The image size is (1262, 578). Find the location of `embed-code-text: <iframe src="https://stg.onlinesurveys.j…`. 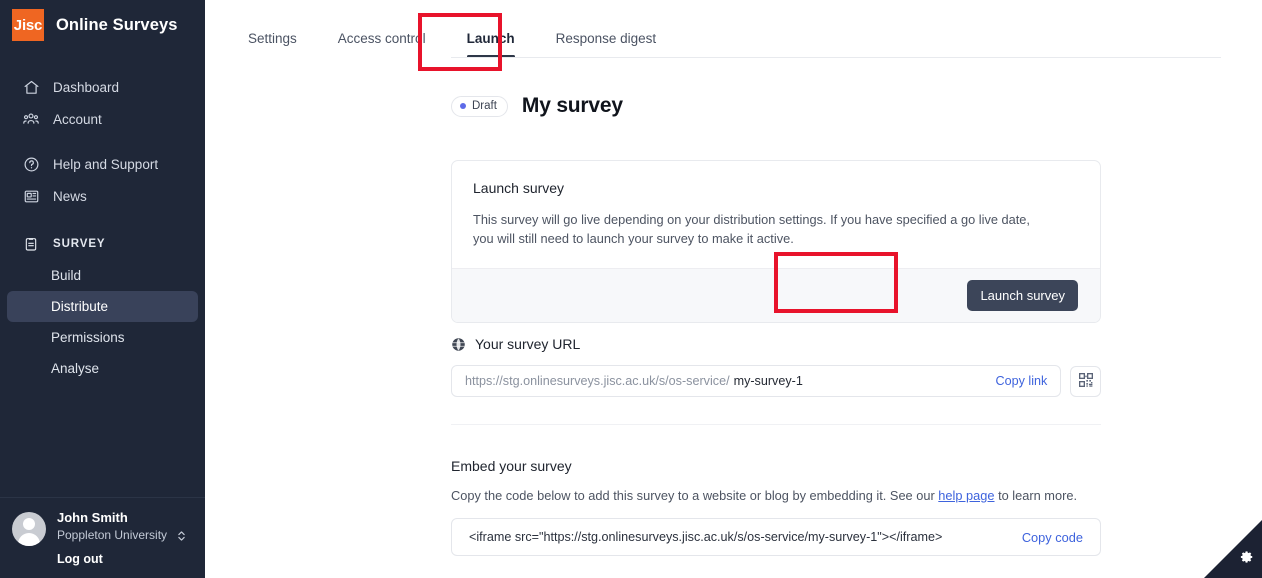

embed-code-text: <iframe src="https://stg.onlinesurveys.j… is located at coordinates (706, 537).